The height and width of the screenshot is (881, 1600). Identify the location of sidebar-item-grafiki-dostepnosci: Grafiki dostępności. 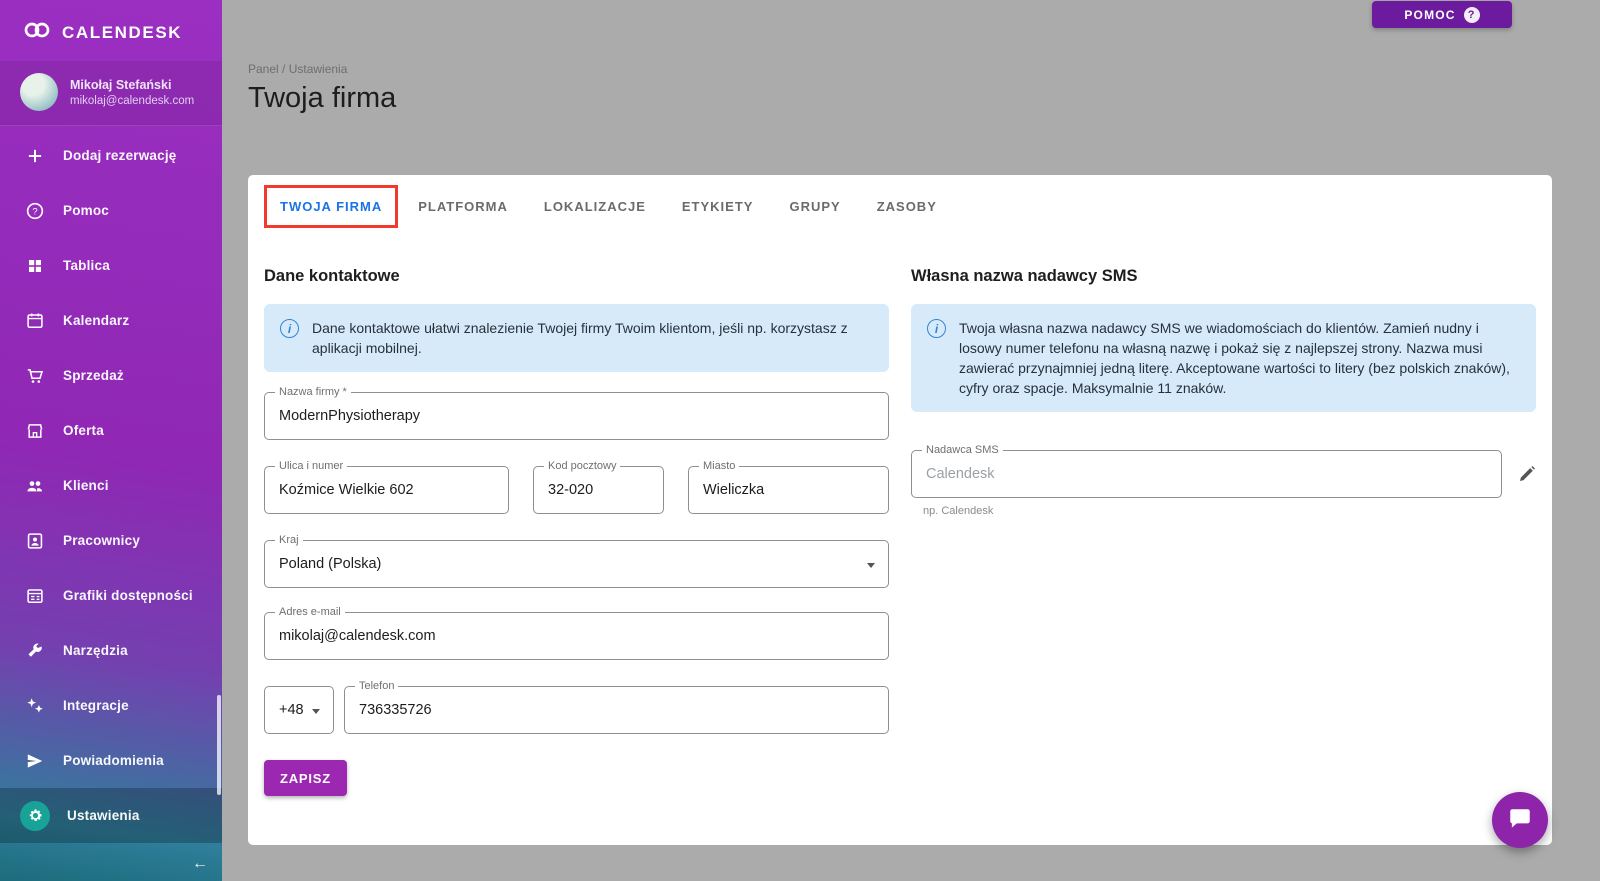
(111, 595).